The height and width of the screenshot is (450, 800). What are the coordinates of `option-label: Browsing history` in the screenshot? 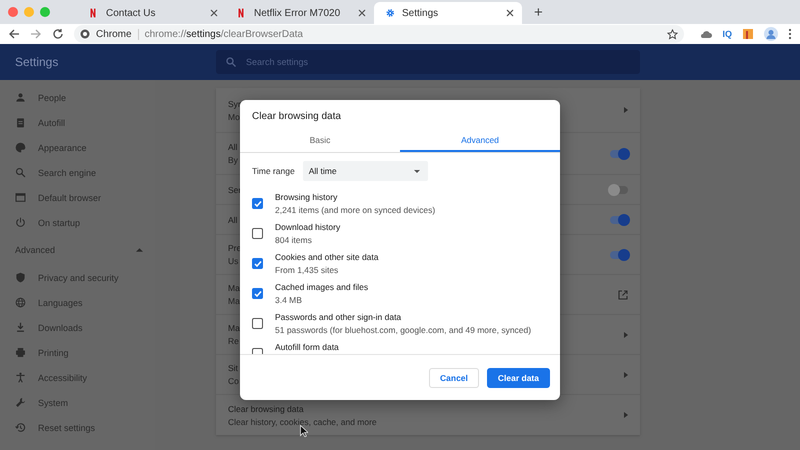 It's located at (306, 197).